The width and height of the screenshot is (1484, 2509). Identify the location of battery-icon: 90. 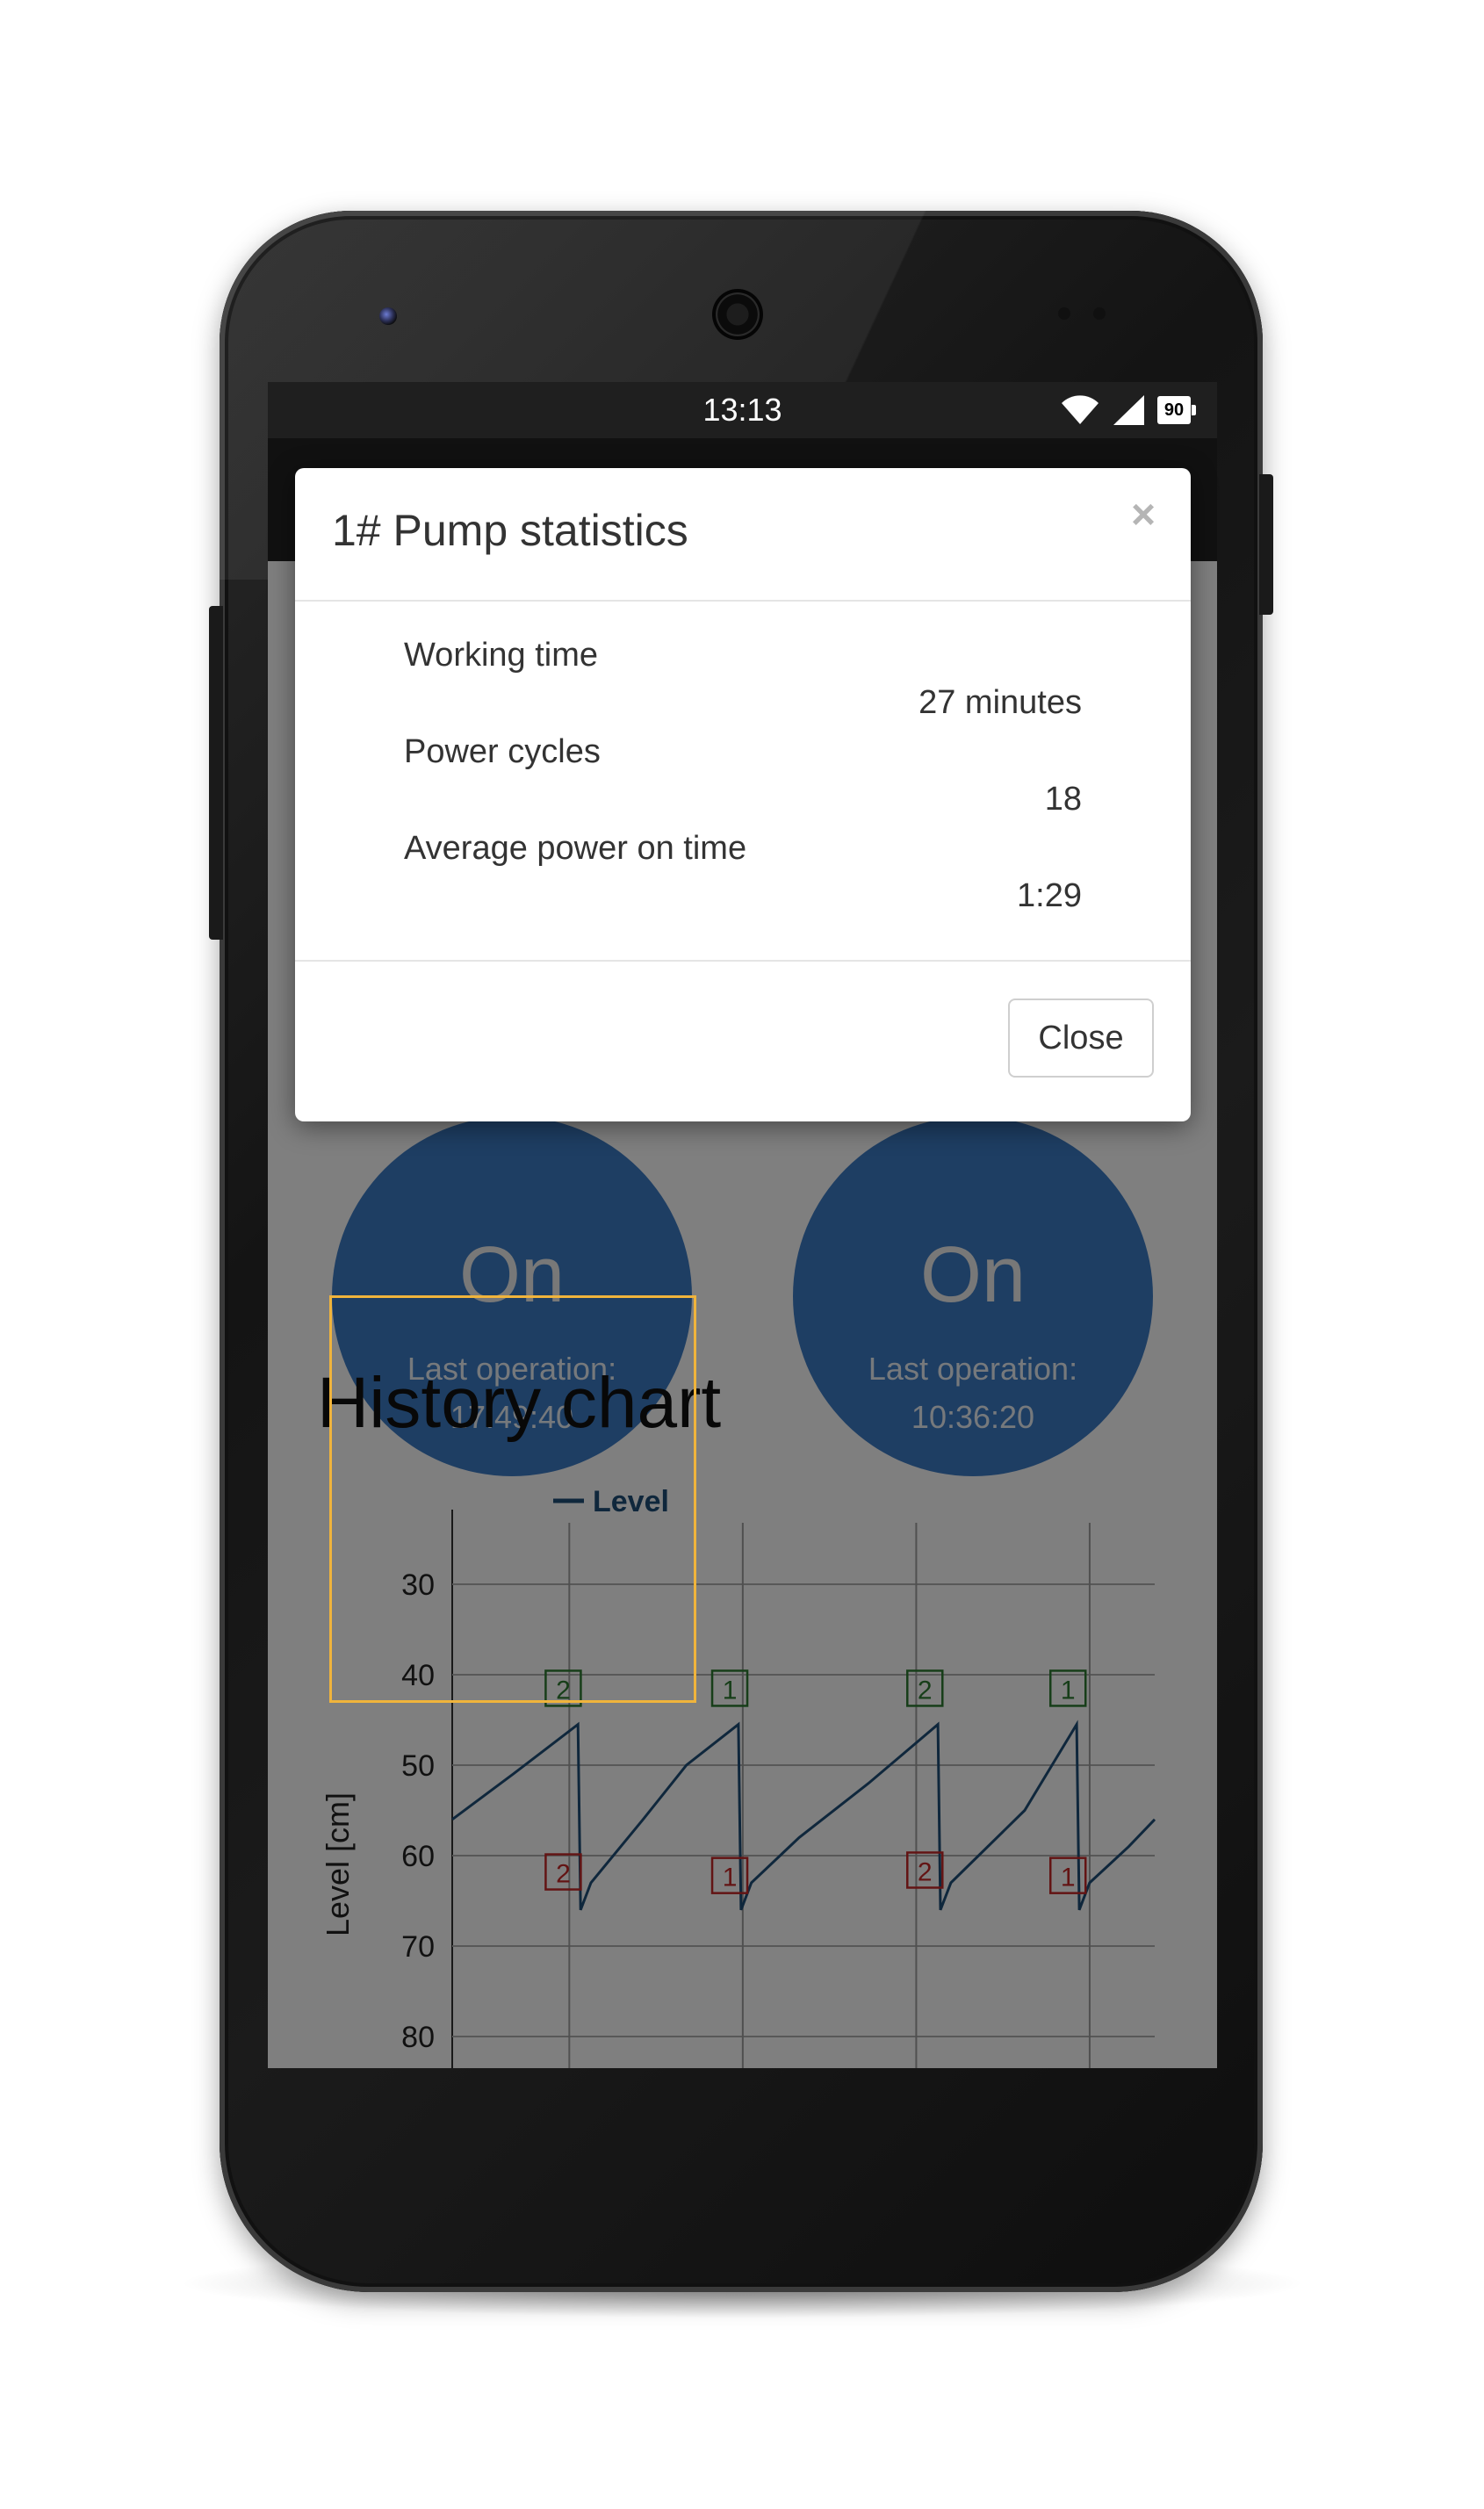
(1176, 410).